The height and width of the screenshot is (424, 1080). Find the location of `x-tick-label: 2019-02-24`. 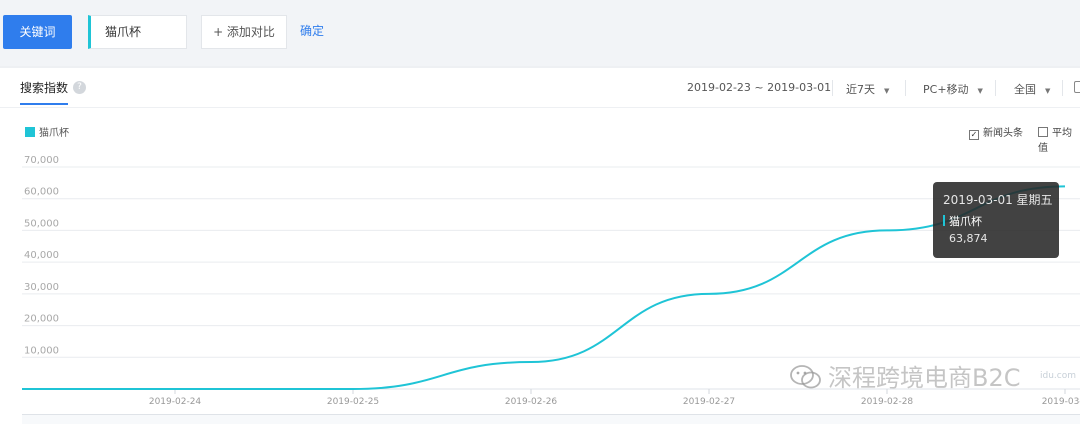

x-tick-label: 2019-02-24 is located at coordinates (175, 402).